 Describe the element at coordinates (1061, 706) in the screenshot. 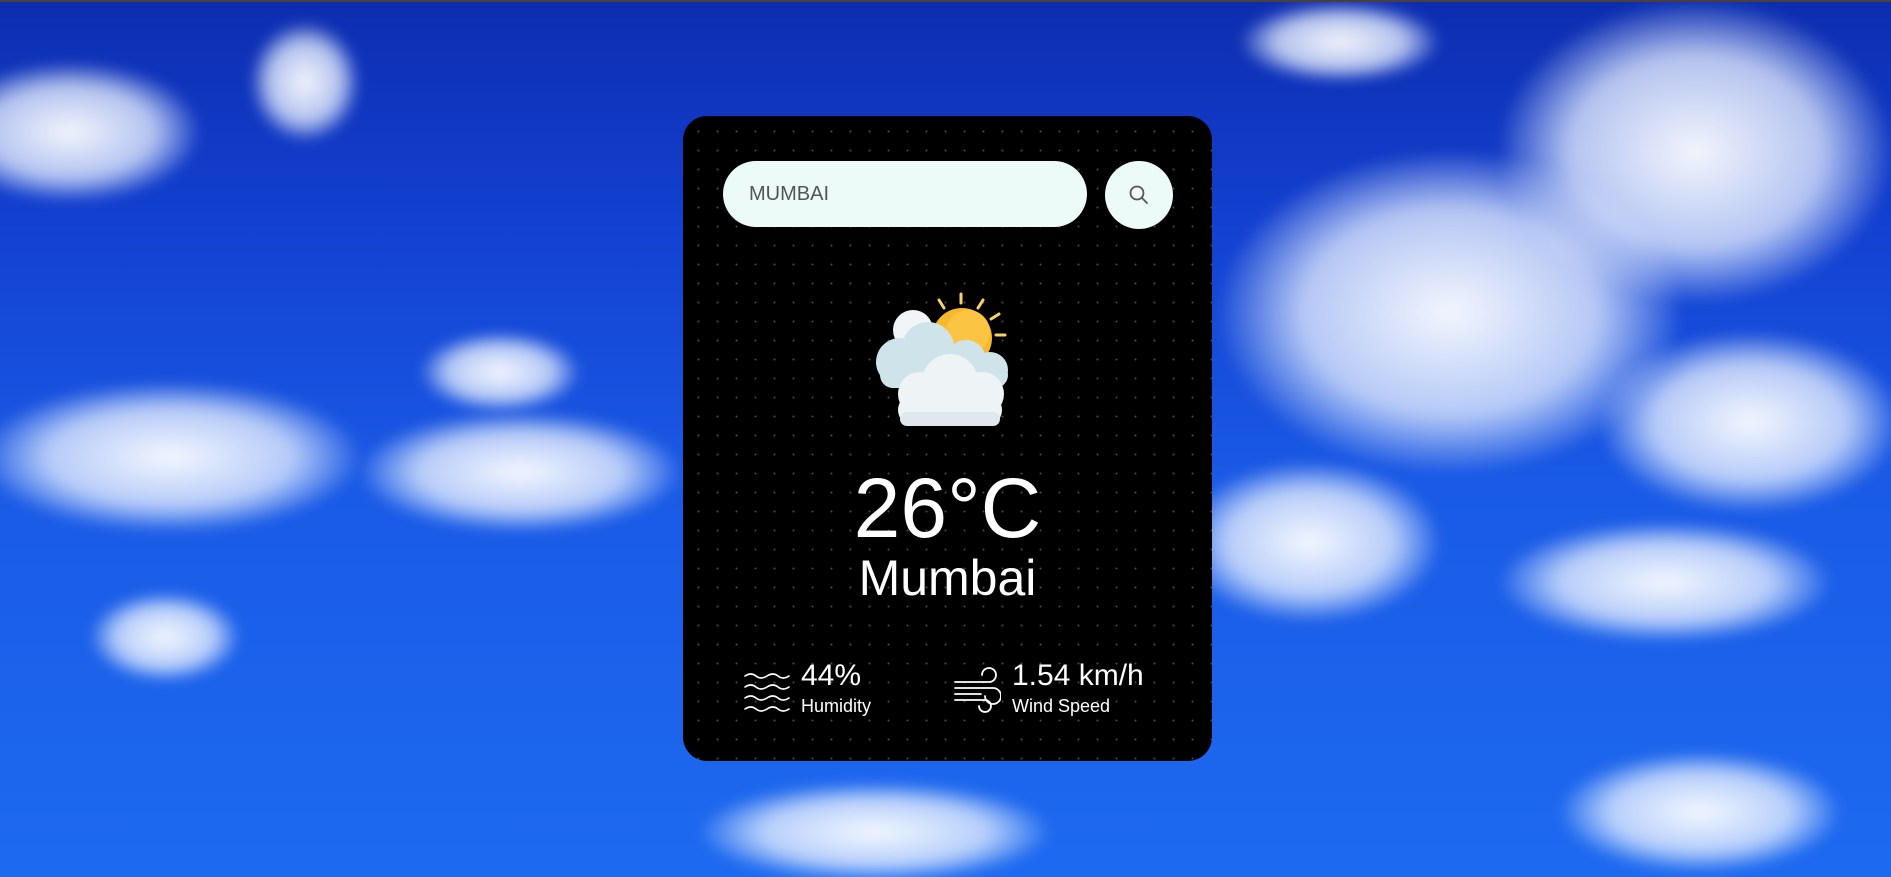

I see `wind-speed-label: Wind Speed` at that location.